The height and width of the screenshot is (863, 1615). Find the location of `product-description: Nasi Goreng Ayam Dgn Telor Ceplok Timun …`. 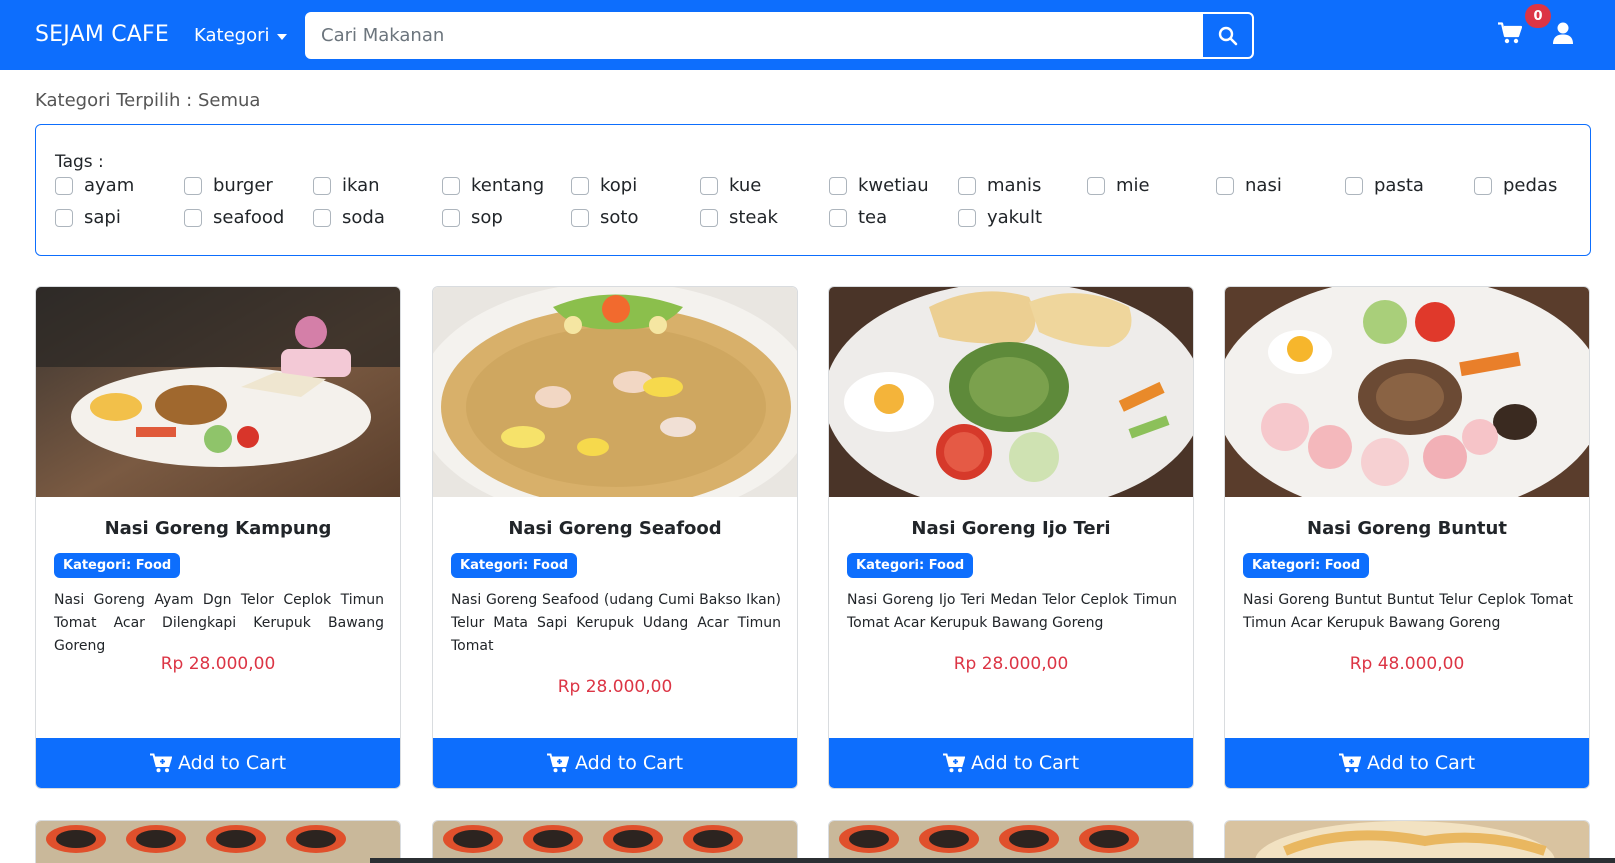

product-description: Nasi Goreng Ayam Dgn Telor Ceplok Timun … is located at coordinates (219, 623).